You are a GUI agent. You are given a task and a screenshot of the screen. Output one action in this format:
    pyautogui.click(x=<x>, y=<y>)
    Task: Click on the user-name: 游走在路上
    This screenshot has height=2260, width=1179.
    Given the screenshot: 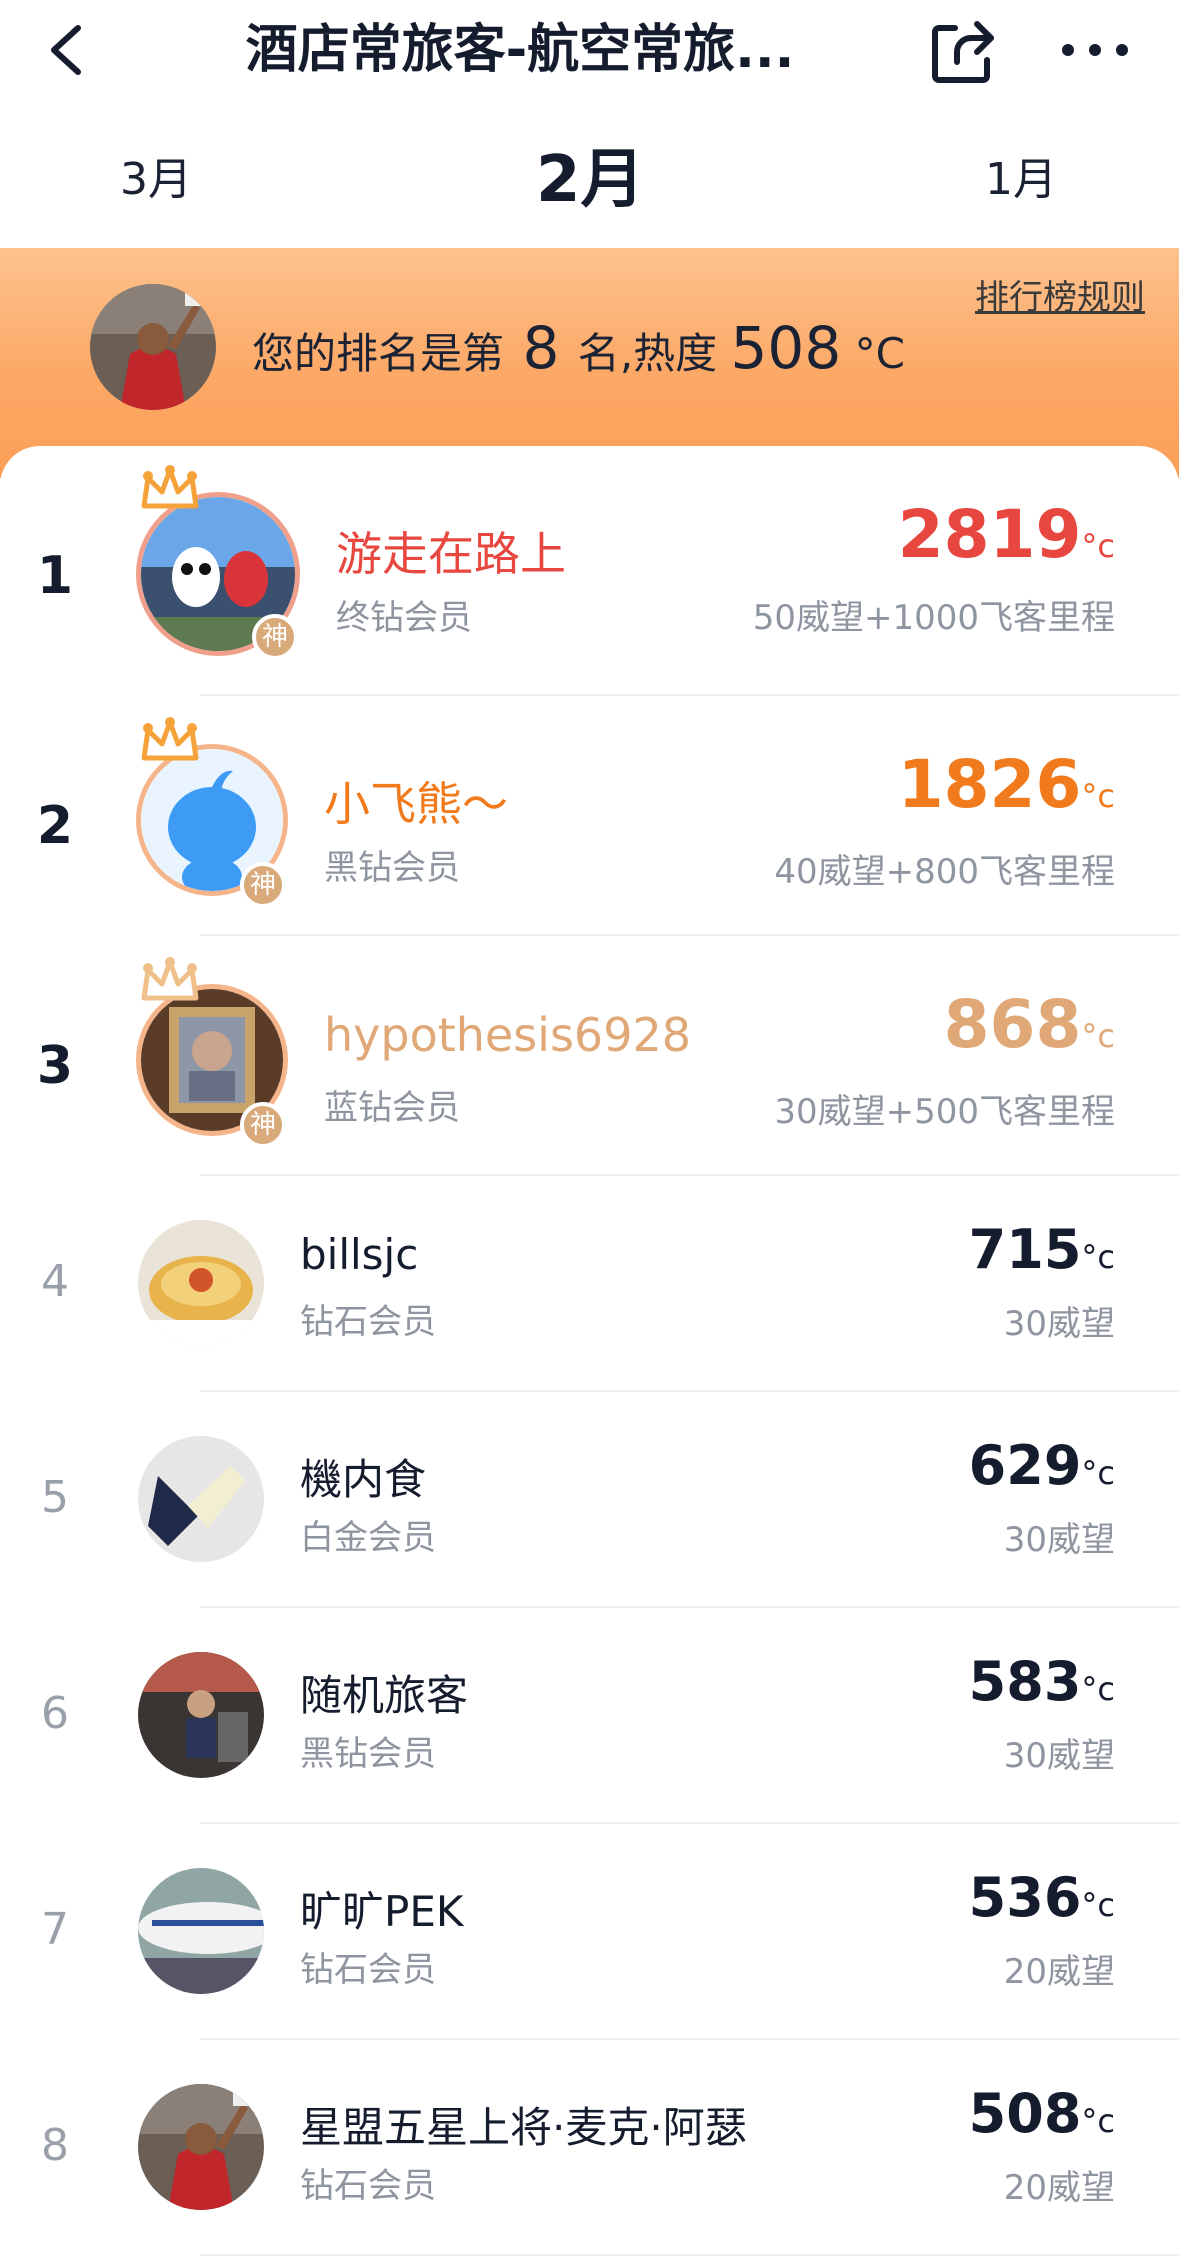 What is the action you would take?
    pyautogui.click(x=451, y=551)
    